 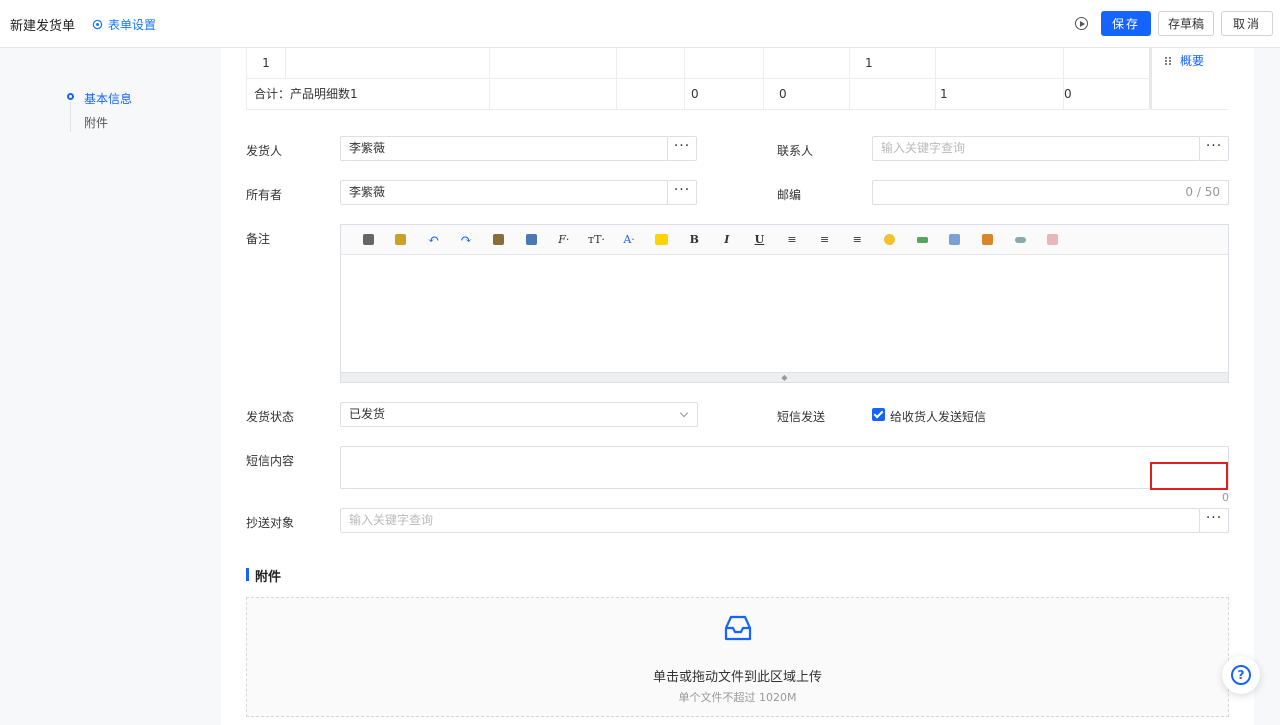 What do you see at coordinates (737, 677) in the screenshot?
I see `upload-hint: 单击或拖动文件到此区域上传` at bounding box center [737, 677].